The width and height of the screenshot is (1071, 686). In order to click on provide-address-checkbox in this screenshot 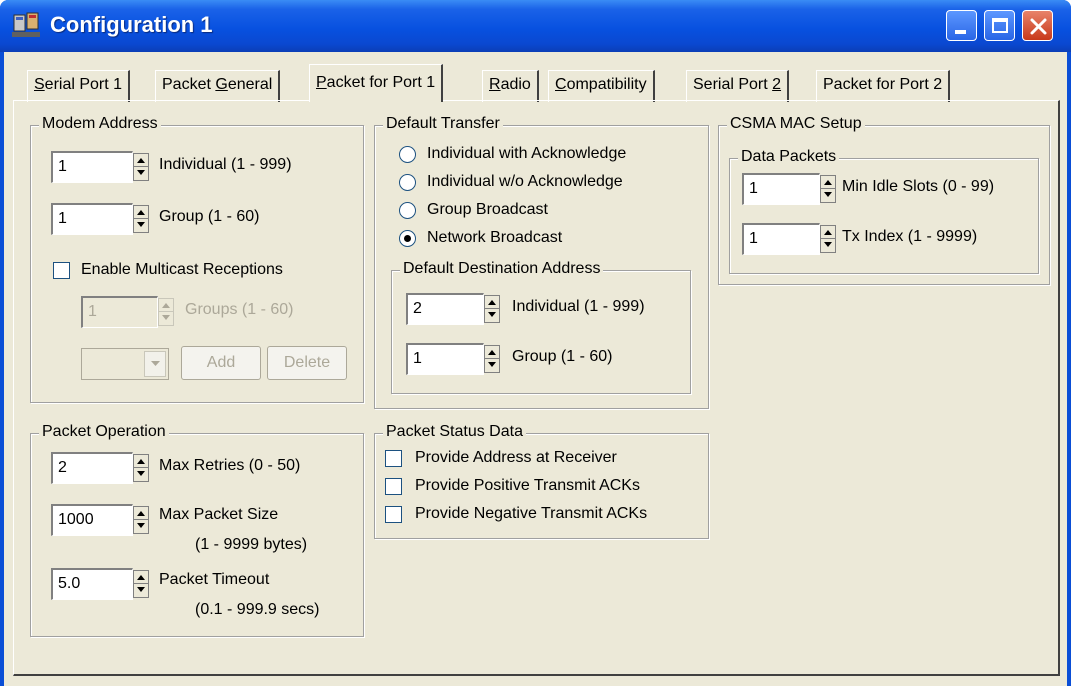, I will do `click(393, 458)`.